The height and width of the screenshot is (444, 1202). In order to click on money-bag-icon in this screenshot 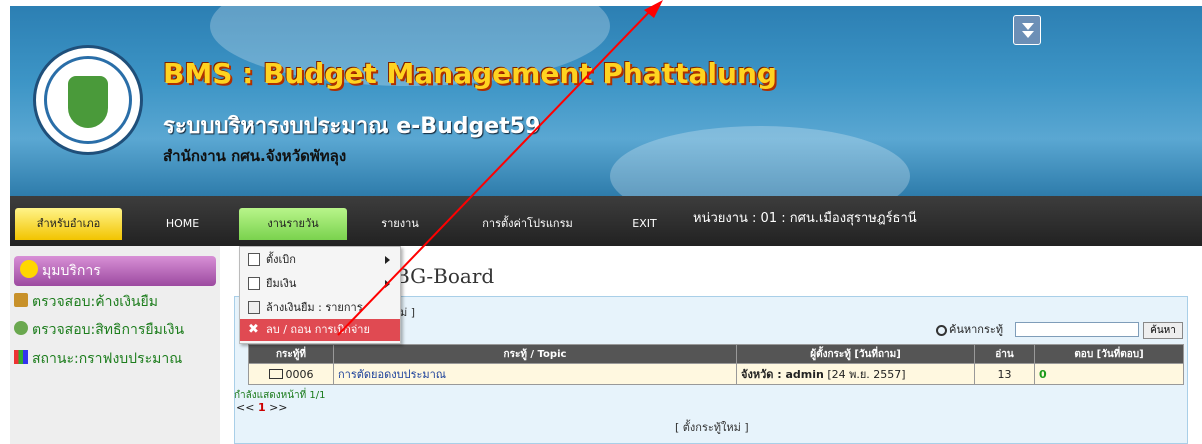, I will do `click(21, 300)`.